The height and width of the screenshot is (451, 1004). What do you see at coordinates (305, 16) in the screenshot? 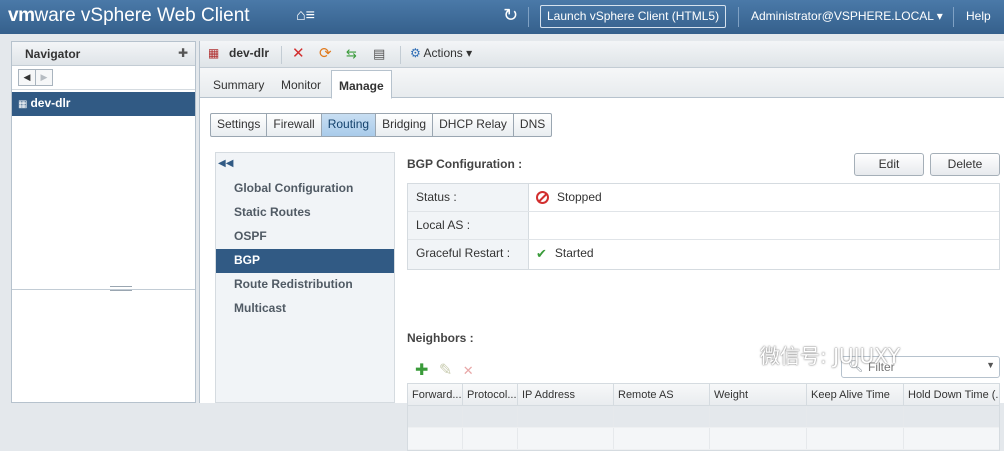
I see `home-menu-icon: ⌂≡` at bounding box center [305, 16].